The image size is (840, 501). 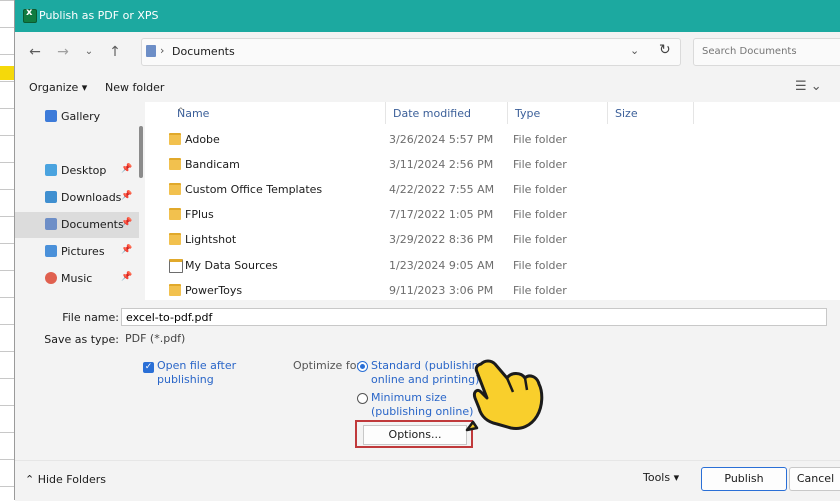 I want to click on table-row: FPlus 7/17/2022 1:05 PM File folder, so click(x=415, y=214).